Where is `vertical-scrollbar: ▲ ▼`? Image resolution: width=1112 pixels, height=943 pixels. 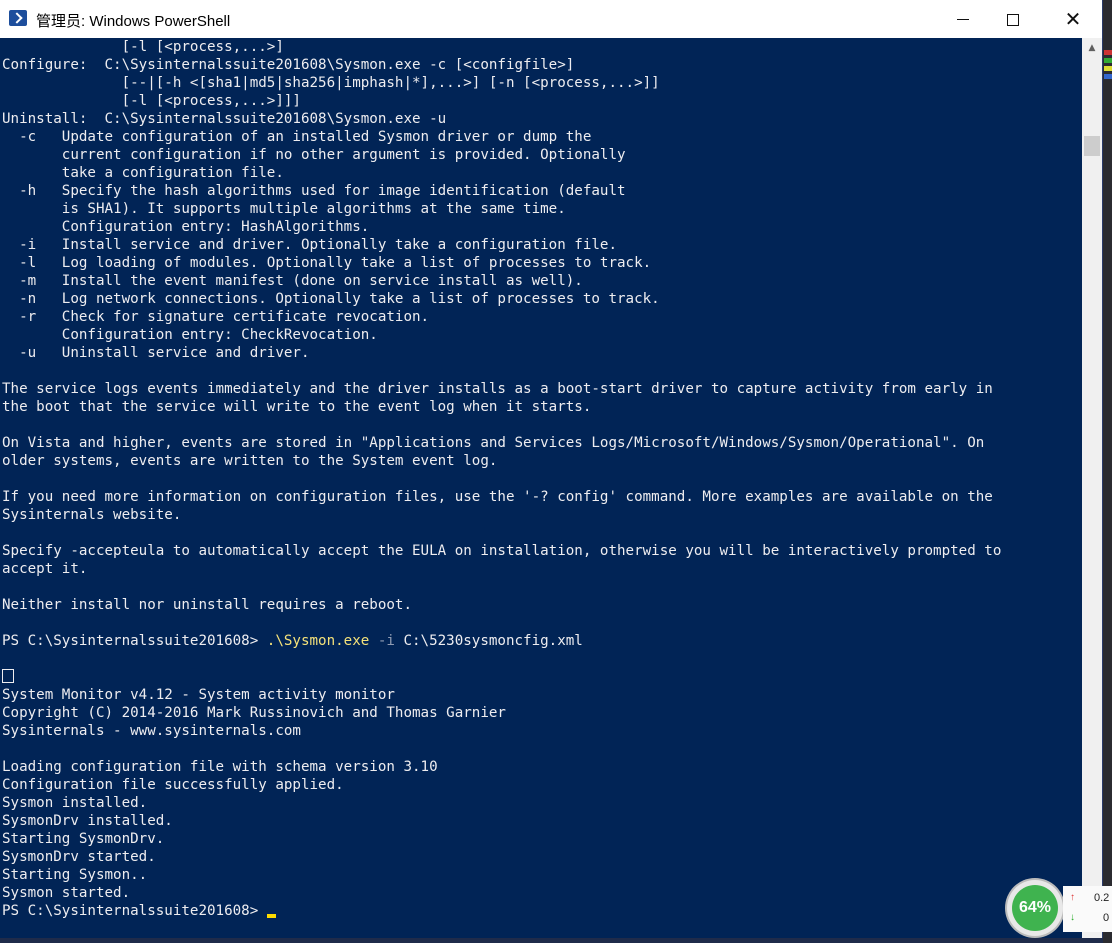 vertical-scrollbar: ▲ ▼ is located at coordinates (1092, 488).